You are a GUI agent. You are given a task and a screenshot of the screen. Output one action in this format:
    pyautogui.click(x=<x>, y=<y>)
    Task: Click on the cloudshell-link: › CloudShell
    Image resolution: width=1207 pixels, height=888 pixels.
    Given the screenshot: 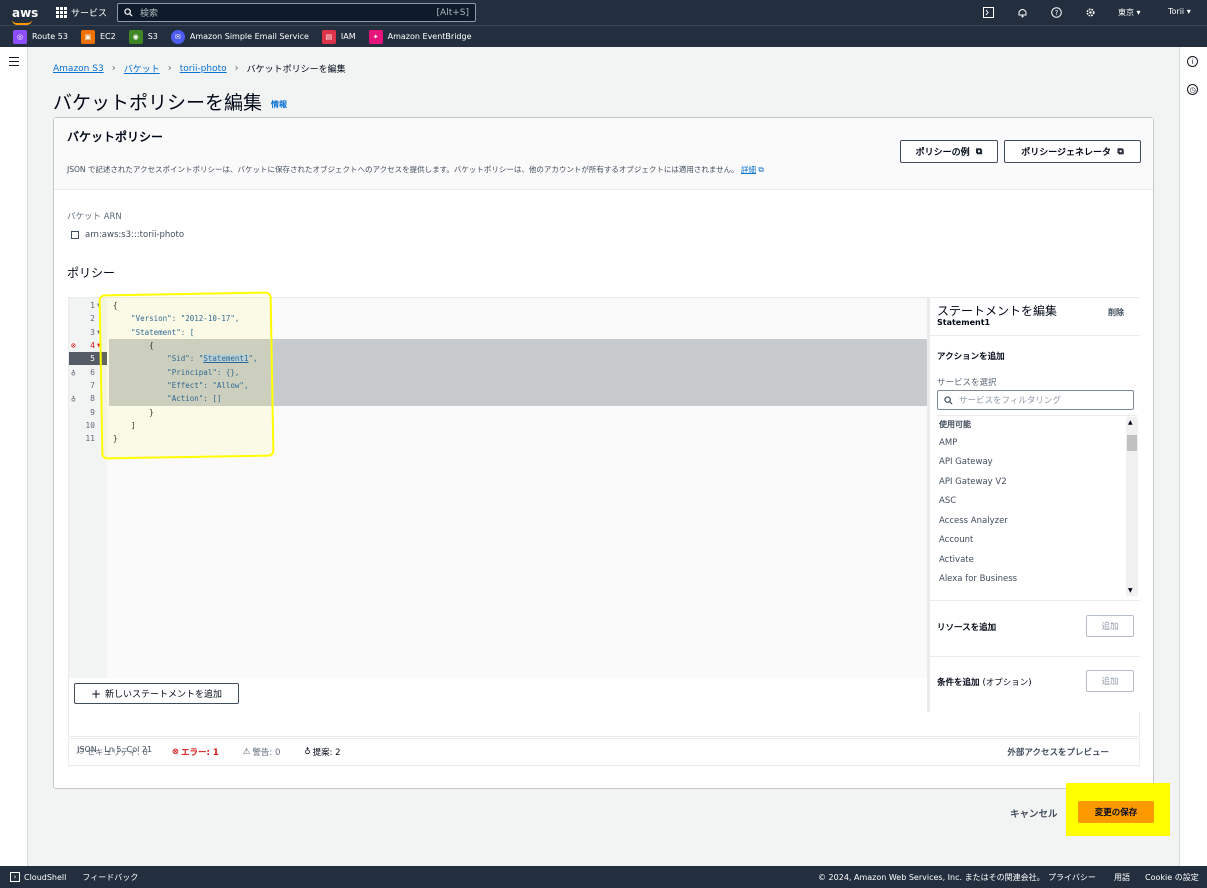 What is the action you would take?
    pyautogui.click(x=38, y=877)
    